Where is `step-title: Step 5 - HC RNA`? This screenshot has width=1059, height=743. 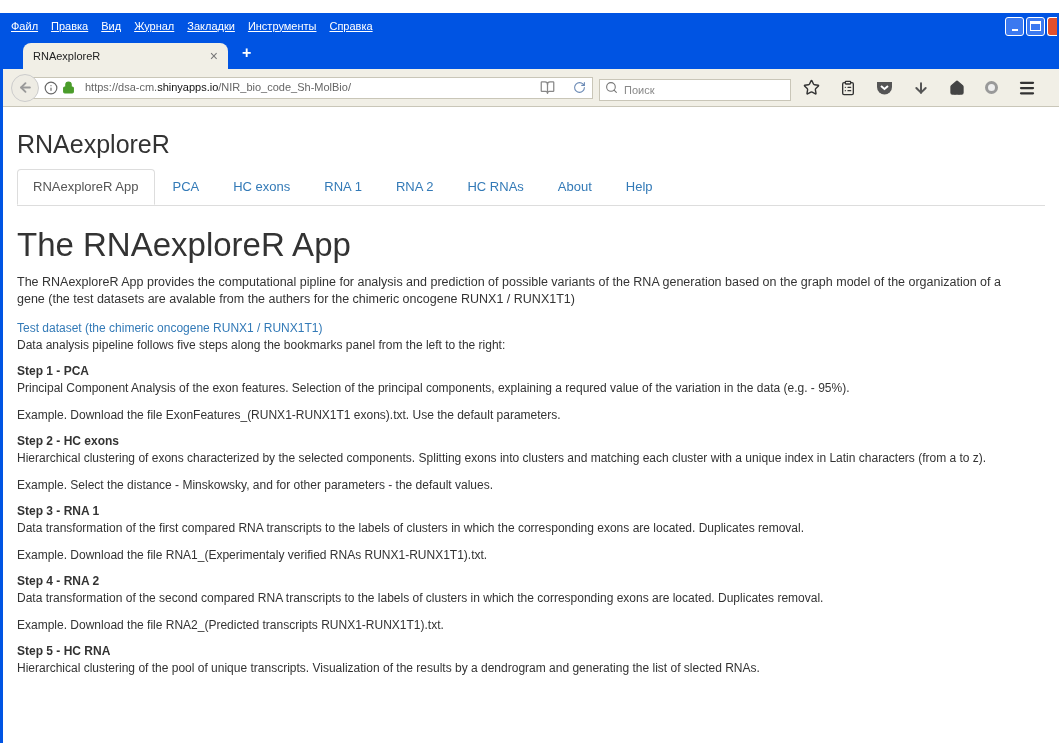 step-title: Step 5 - HC RNA is located at coordinates (64, 651).